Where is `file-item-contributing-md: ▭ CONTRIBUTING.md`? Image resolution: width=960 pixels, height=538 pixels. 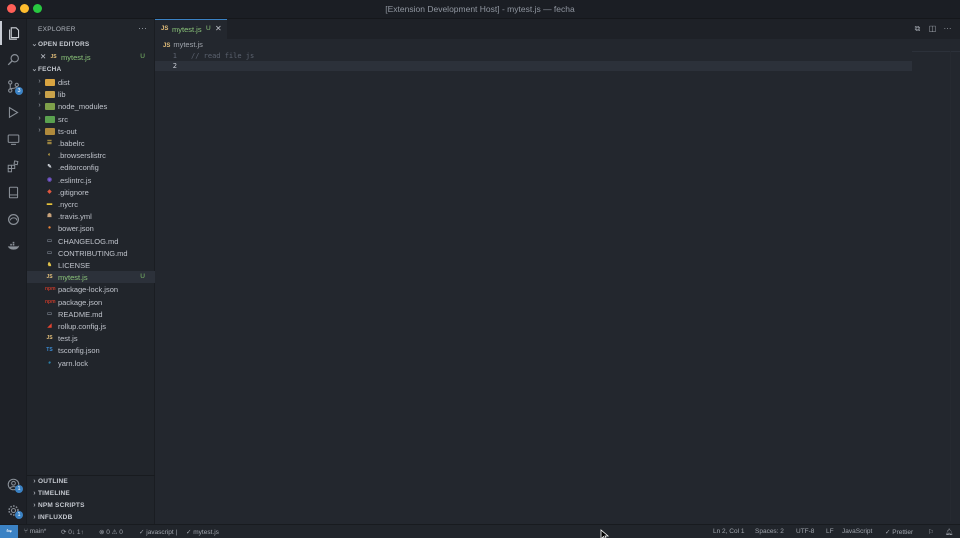 file-item-contributing-md: ▭ CONTRIBUTING.md is located at coordinates (91, 253).